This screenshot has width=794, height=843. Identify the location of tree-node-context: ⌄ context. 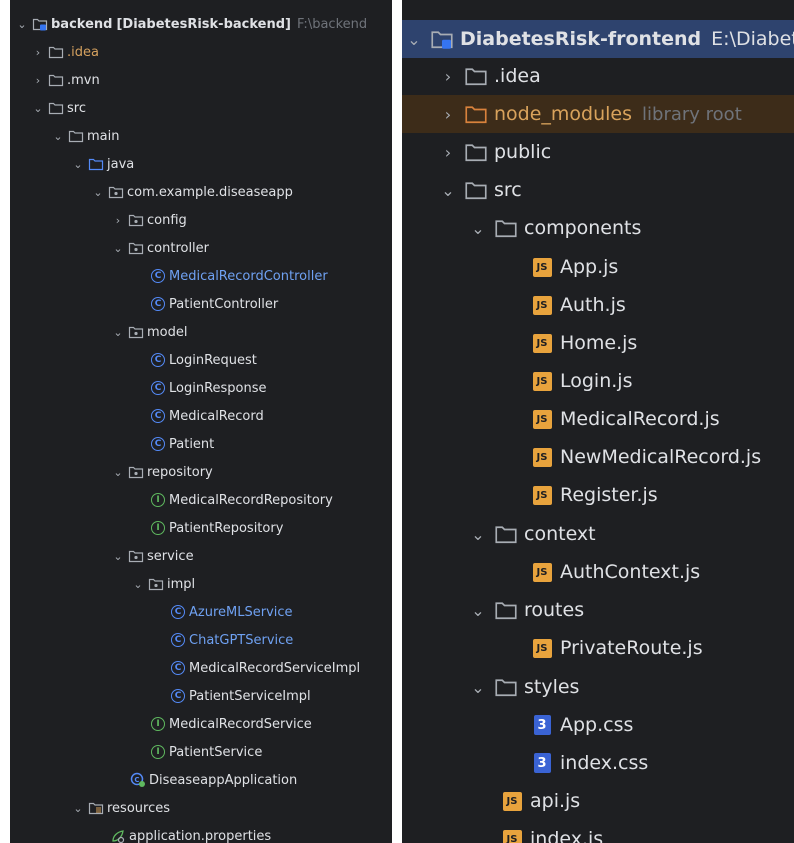
(598, 534).